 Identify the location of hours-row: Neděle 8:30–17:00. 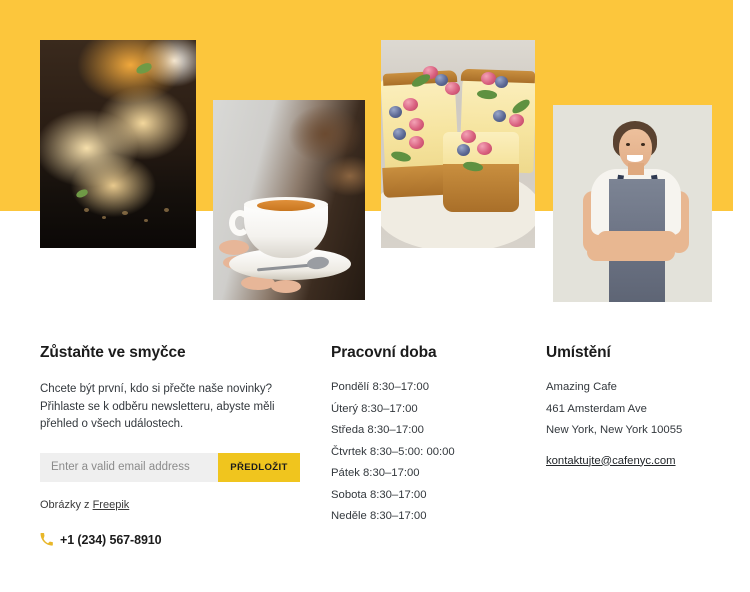
(379, 516).